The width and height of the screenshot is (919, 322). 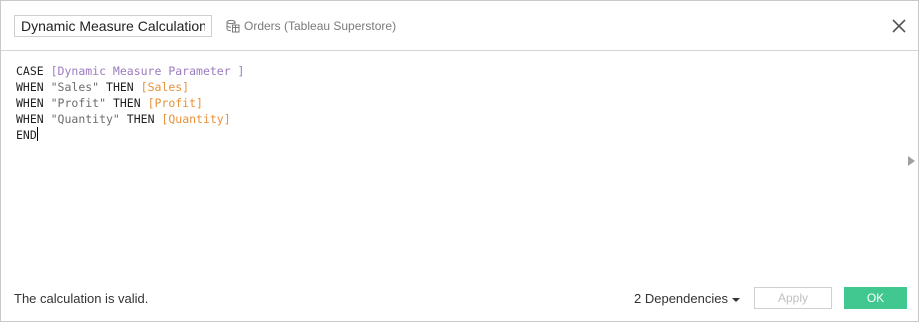 I want to click on calculation-name-input, so click(x=113, y=26).